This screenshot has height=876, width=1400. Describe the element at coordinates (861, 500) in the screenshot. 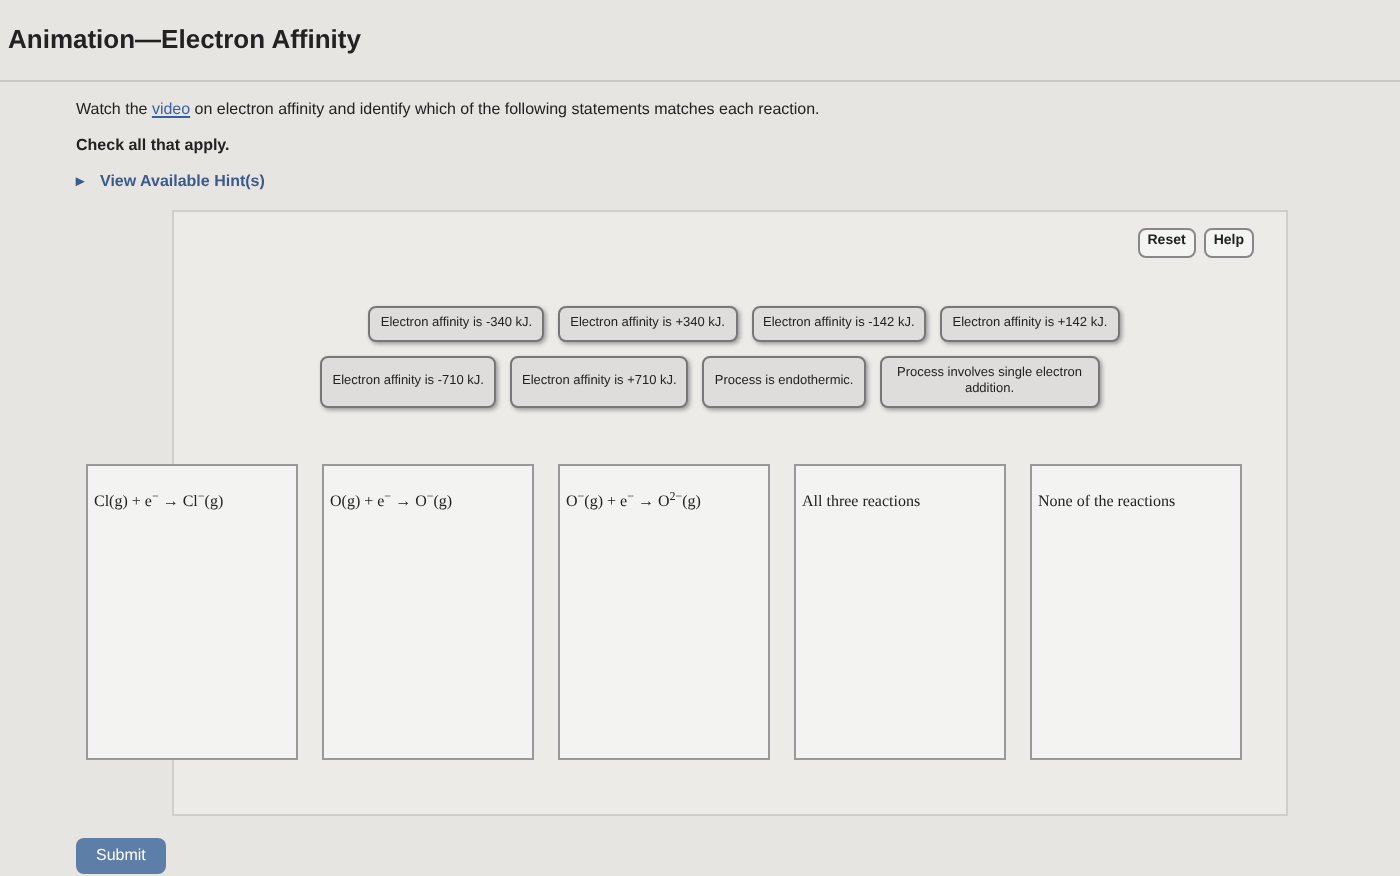

I see `zone-label: All three reactions` at that location.